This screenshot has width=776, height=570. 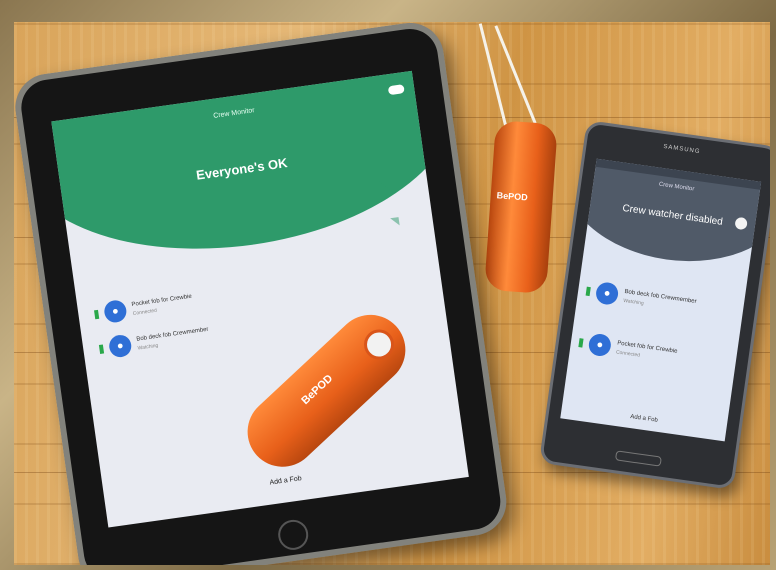 I want to click on lanyard-cord, so click(x=493, y=77).